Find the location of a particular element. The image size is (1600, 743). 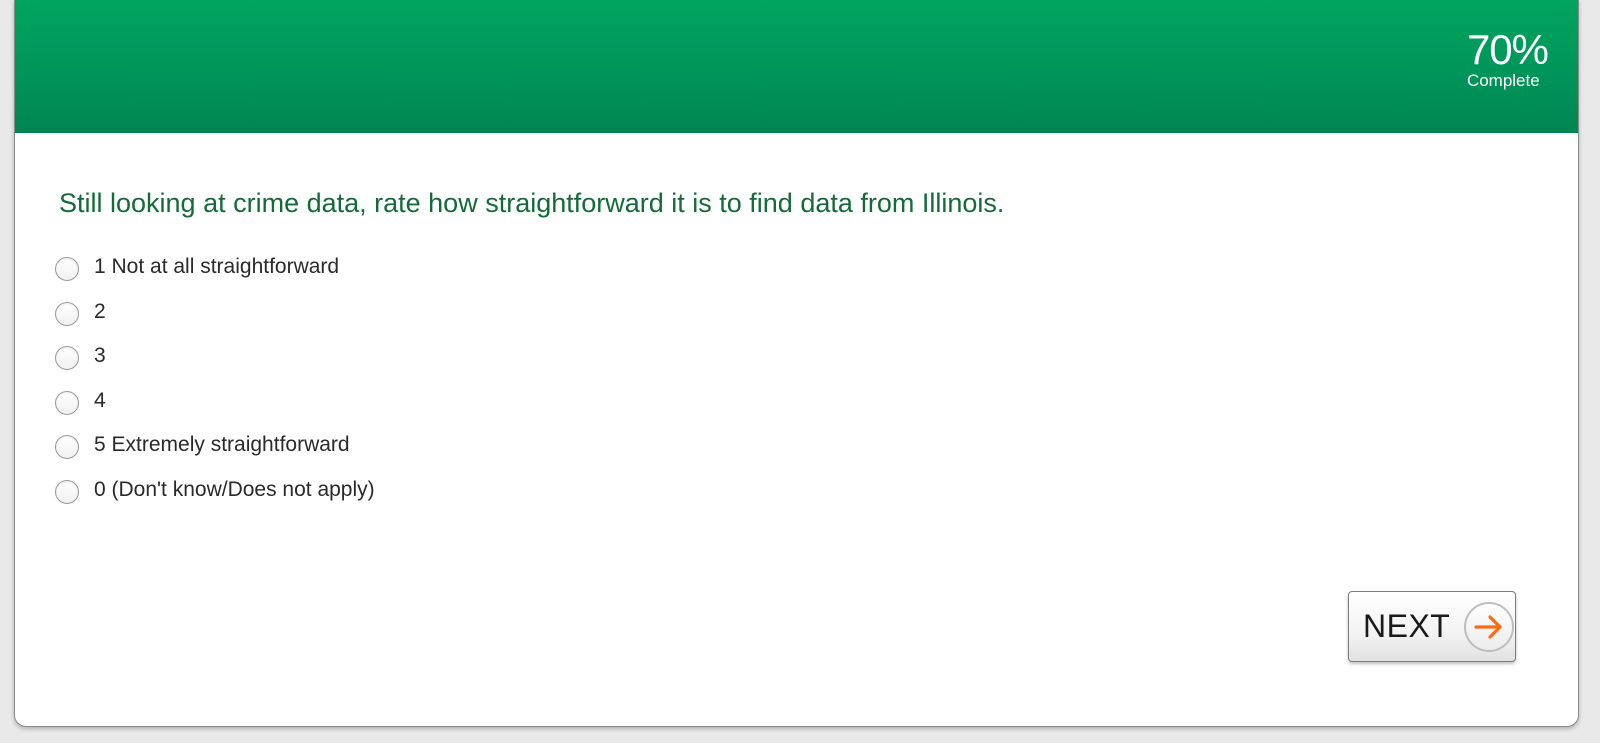

option-label: 3 is located at coordinates (100, 356).